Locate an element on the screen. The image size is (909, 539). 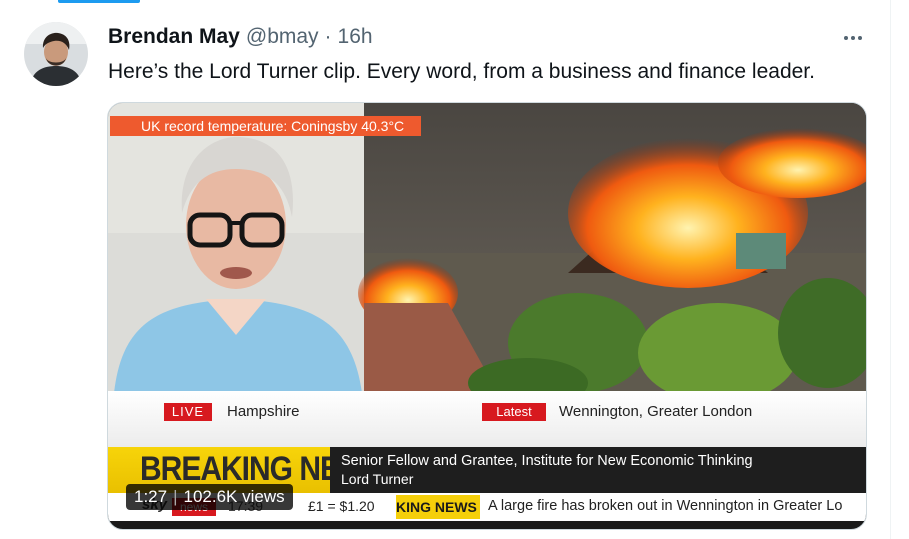
tab-active-indicator is located at coordinates (99, 1).